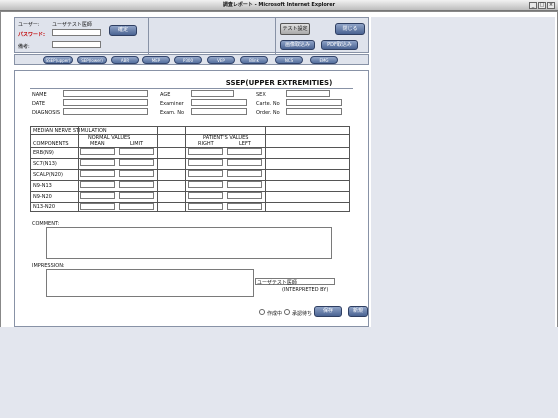 This screenshot has width=558, height=418. Describe the element at coordinates (48, 175) in the screenshot. I see `row-label: SCALP(N20)` at that location.